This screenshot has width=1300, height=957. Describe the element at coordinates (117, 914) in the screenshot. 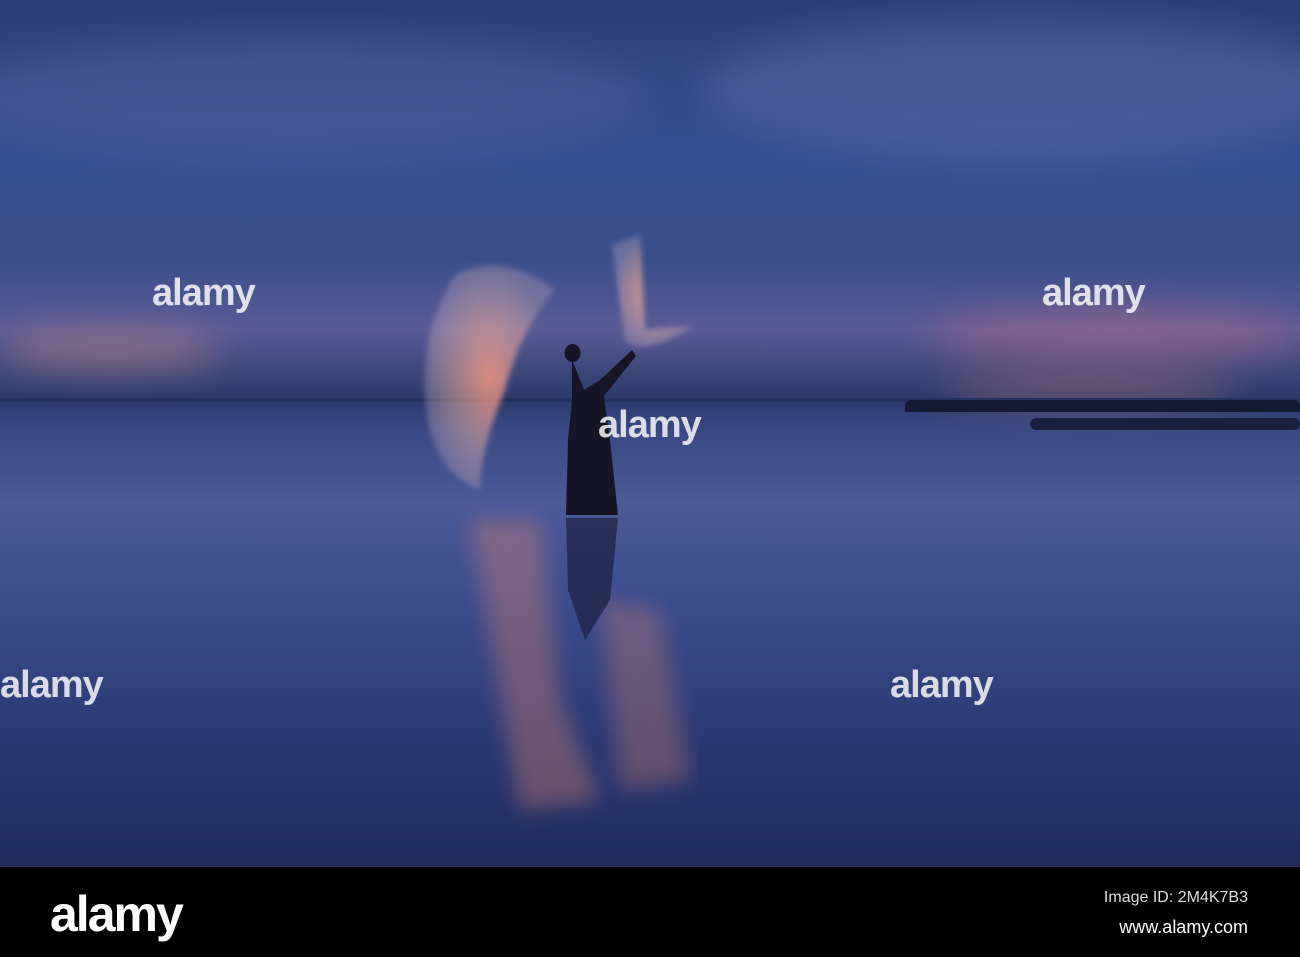

I see `alamy-logo: alamy` at that location.